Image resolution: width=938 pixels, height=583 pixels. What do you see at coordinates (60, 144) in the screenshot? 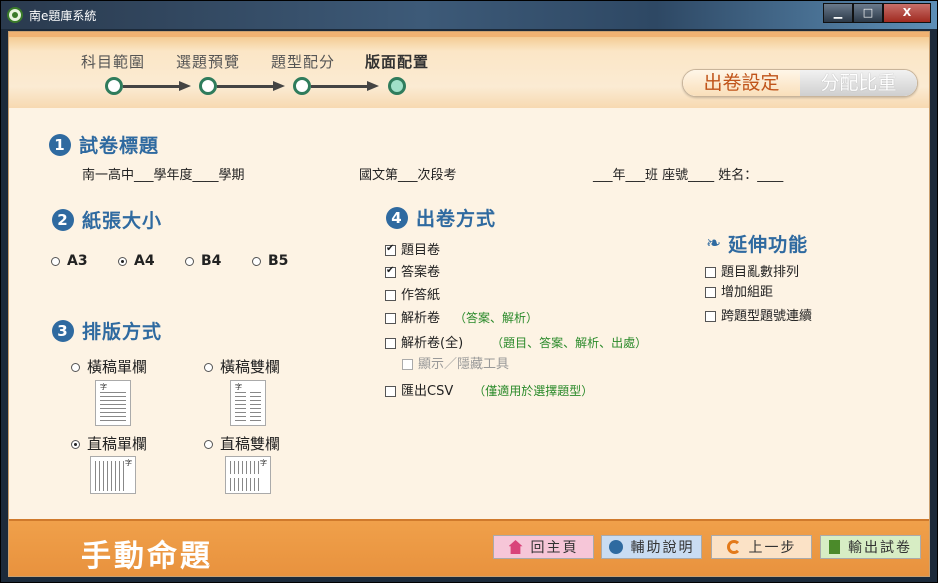
I see `section-number-badge: 1` at bounding box center [60, 144].